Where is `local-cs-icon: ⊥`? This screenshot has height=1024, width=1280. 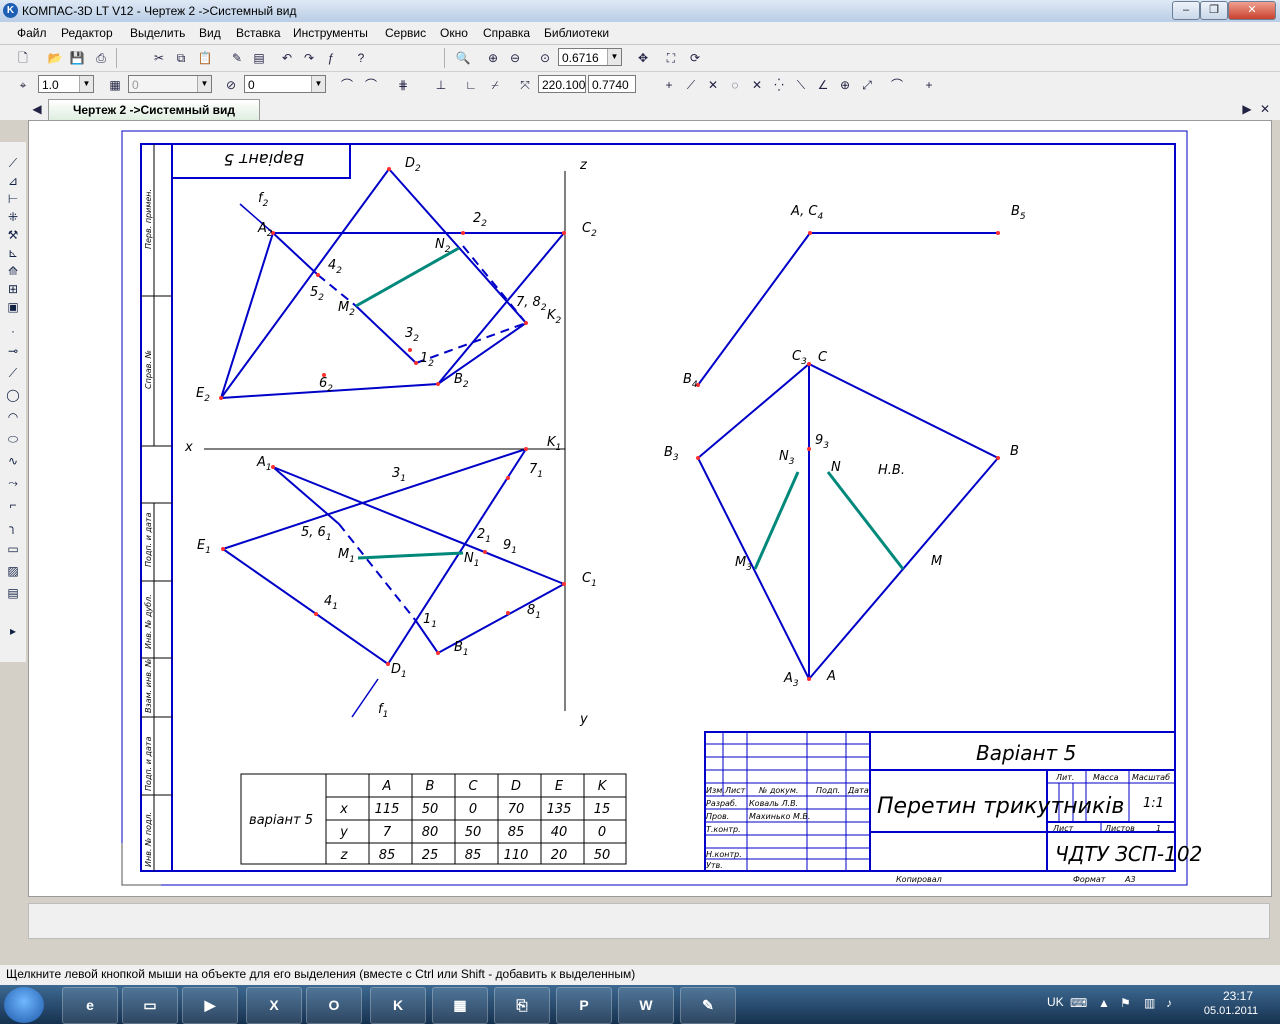
local-cs-icon: ⊥ is located at coordinates (441, 85).